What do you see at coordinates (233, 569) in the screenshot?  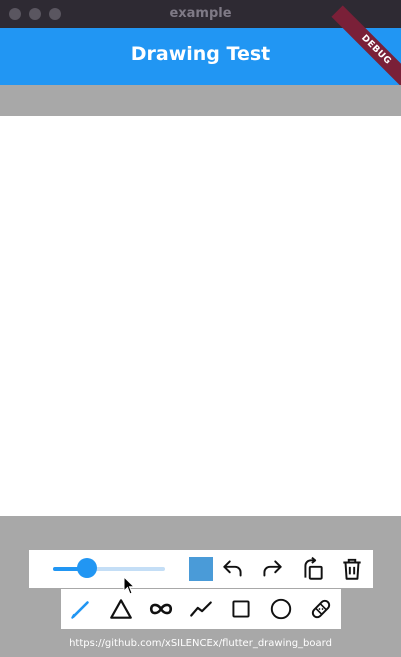 I see `undo-icon` at bounding box center [233, 569].